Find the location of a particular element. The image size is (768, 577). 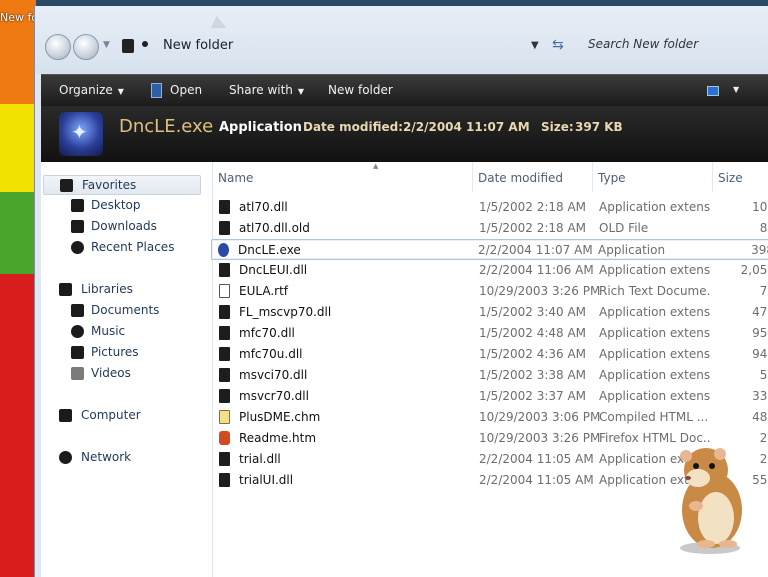

file-type: Application is located at coordinates (632, 250).